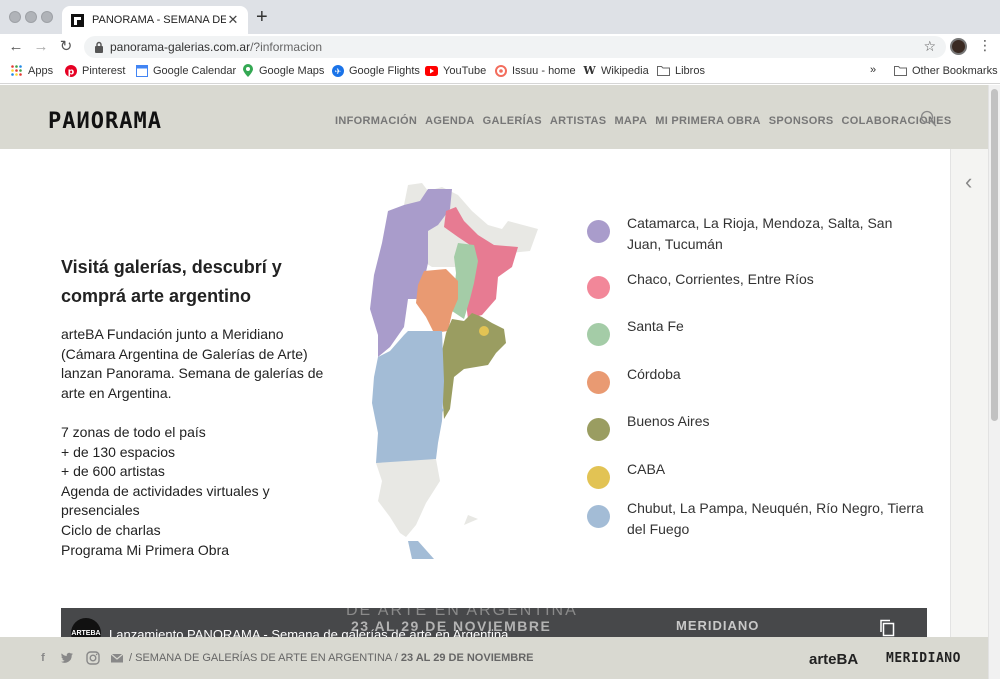  Describe the element at coordinates (484, 331) in the screenshot. I see `map-region-caba` at that location.